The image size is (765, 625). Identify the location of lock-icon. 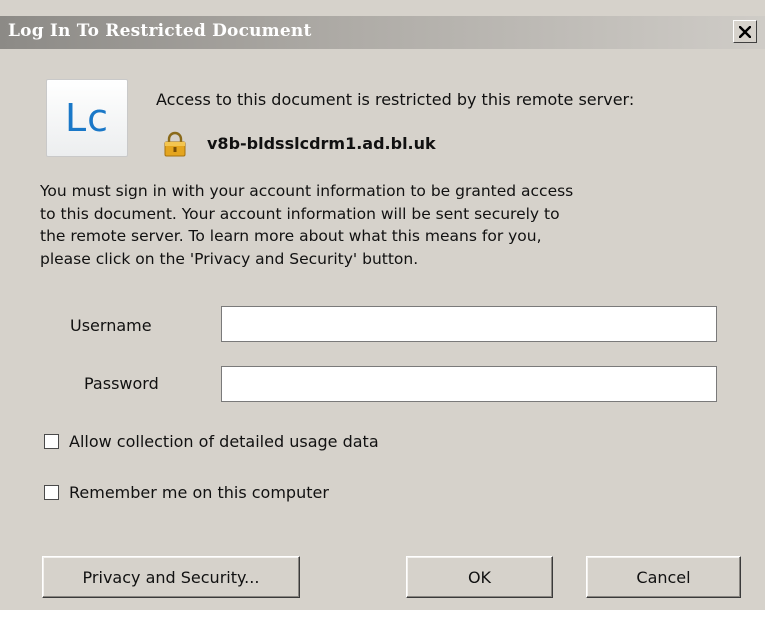
(175, 144).